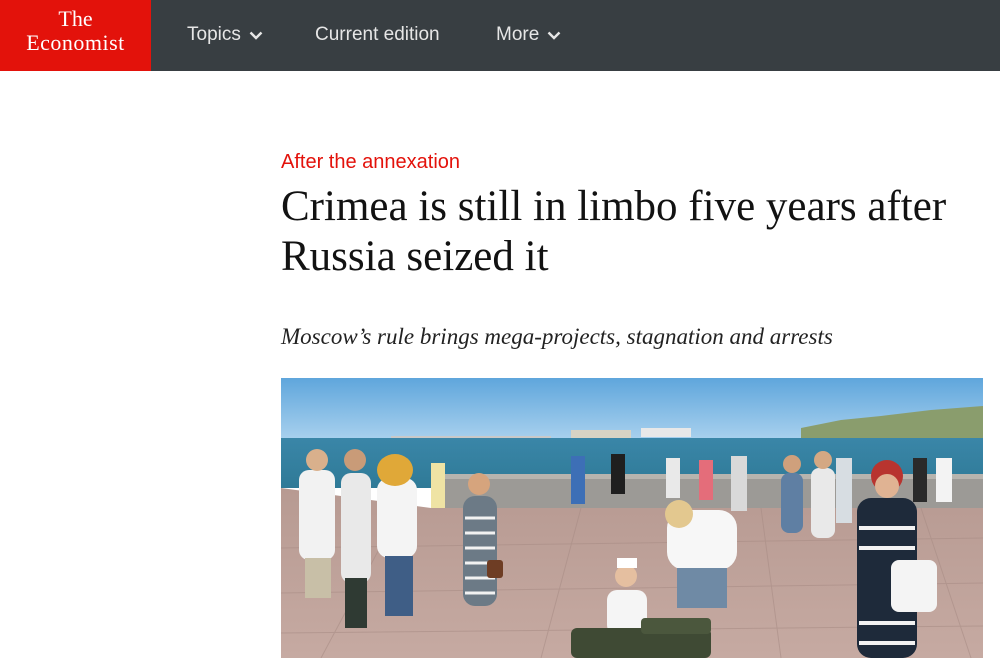 Image resolution: width=1000 pixels, height=667 pixels. I want to click on logo-line-2: Economist, so click(75, 42).